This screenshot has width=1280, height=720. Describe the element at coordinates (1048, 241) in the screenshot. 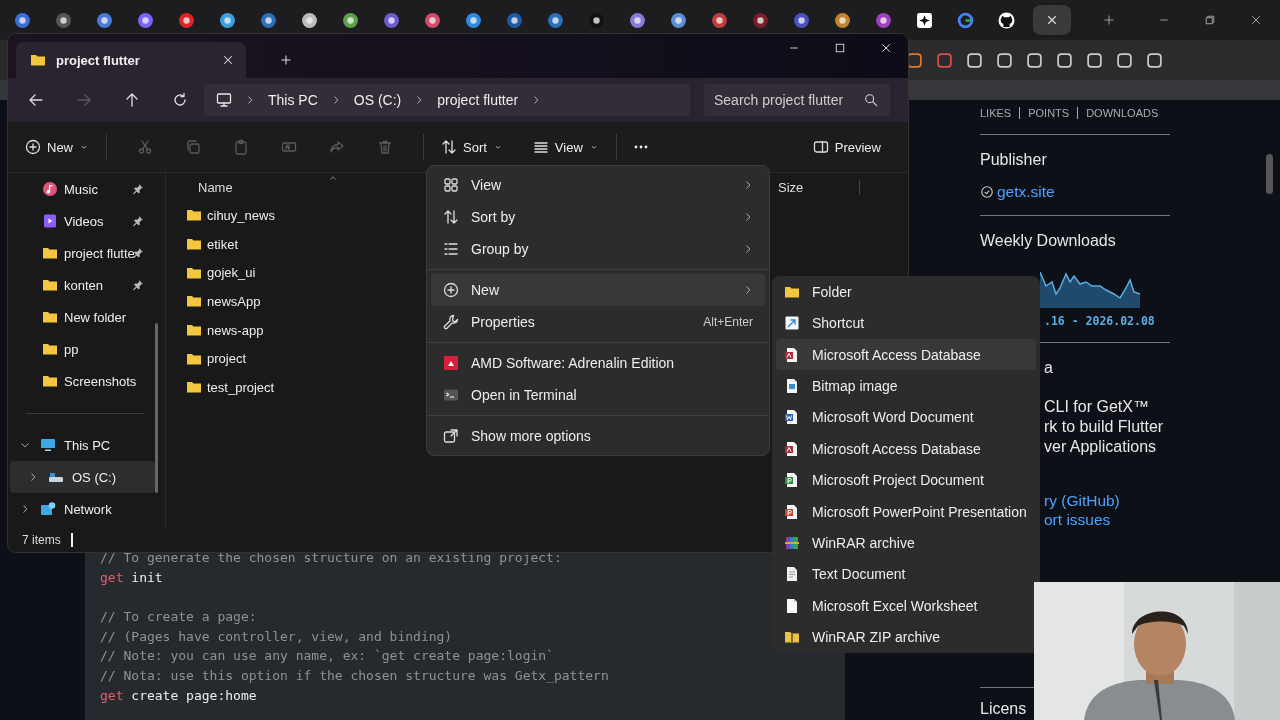

I see `section-heading: Weekly Downloads` at that location.